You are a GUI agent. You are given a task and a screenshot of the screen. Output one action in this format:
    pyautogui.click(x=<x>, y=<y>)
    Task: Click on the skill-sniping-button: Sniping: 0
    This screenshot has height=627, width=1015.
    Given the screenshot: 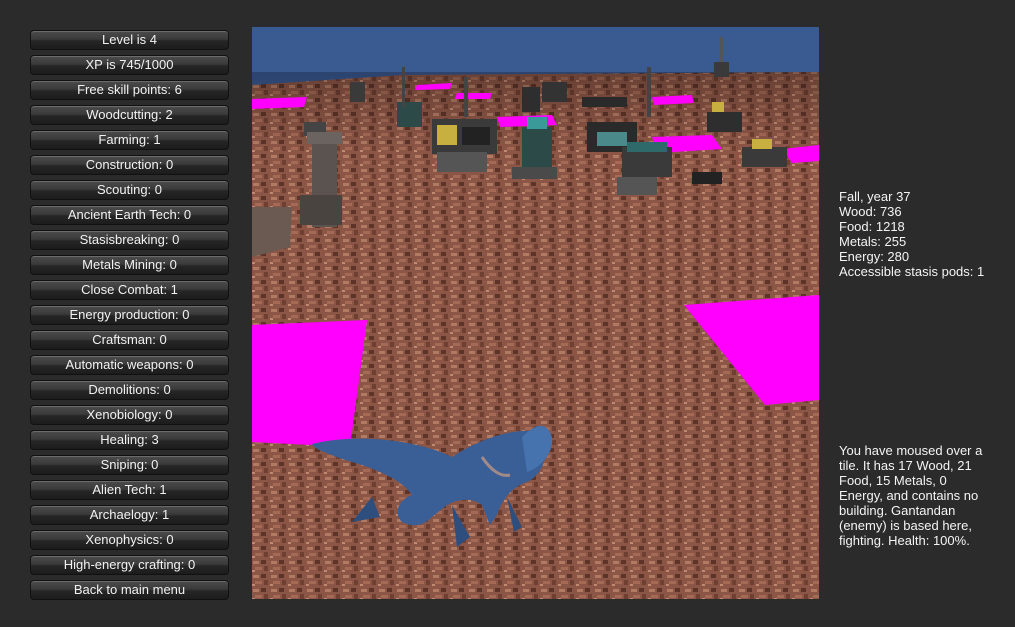 What is the action you would take?
    pyautogui.click(x=129, y=465)
    